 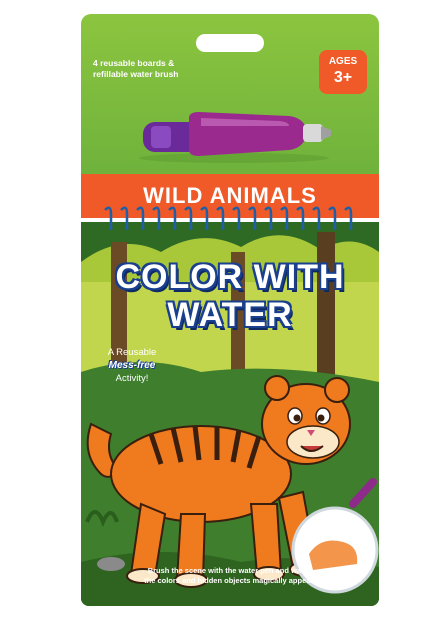 I want to click on tagline-line1: A Reusable, so click(x=132, y=352).